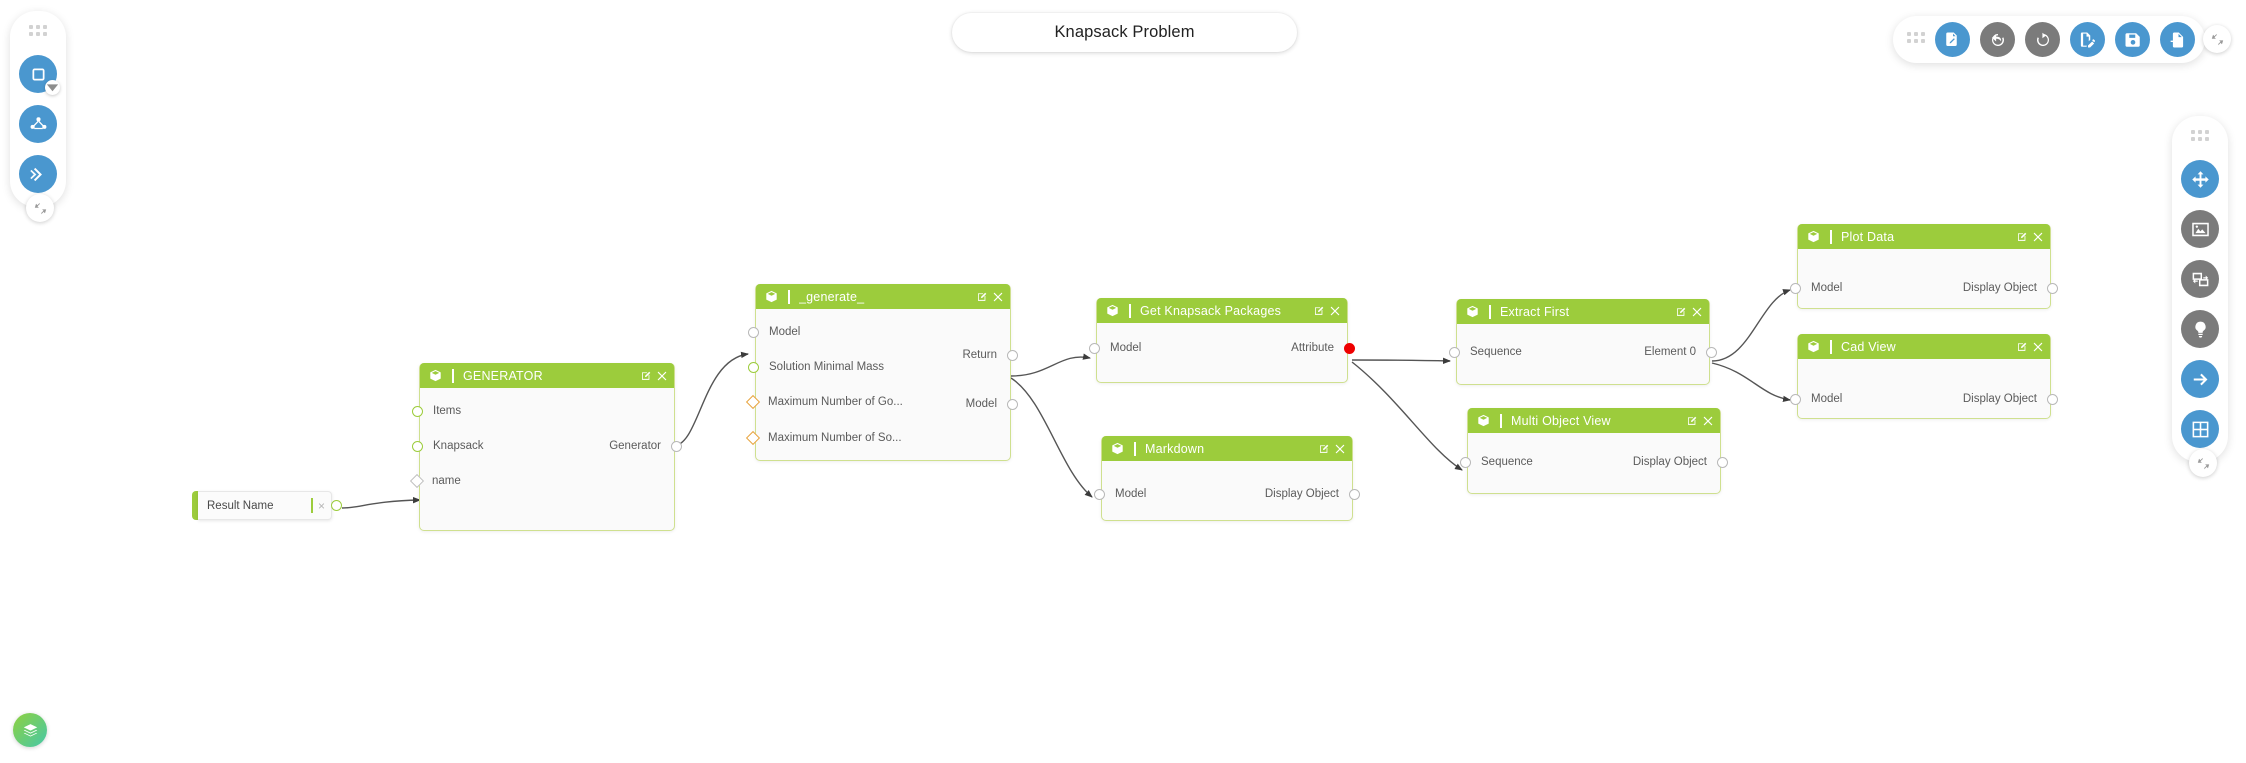 The height and width of the screenshot is (763, 2246). Describe the element at coordinates (52, 87) in the screenshot. I see `chevron-down-icon` at that location.